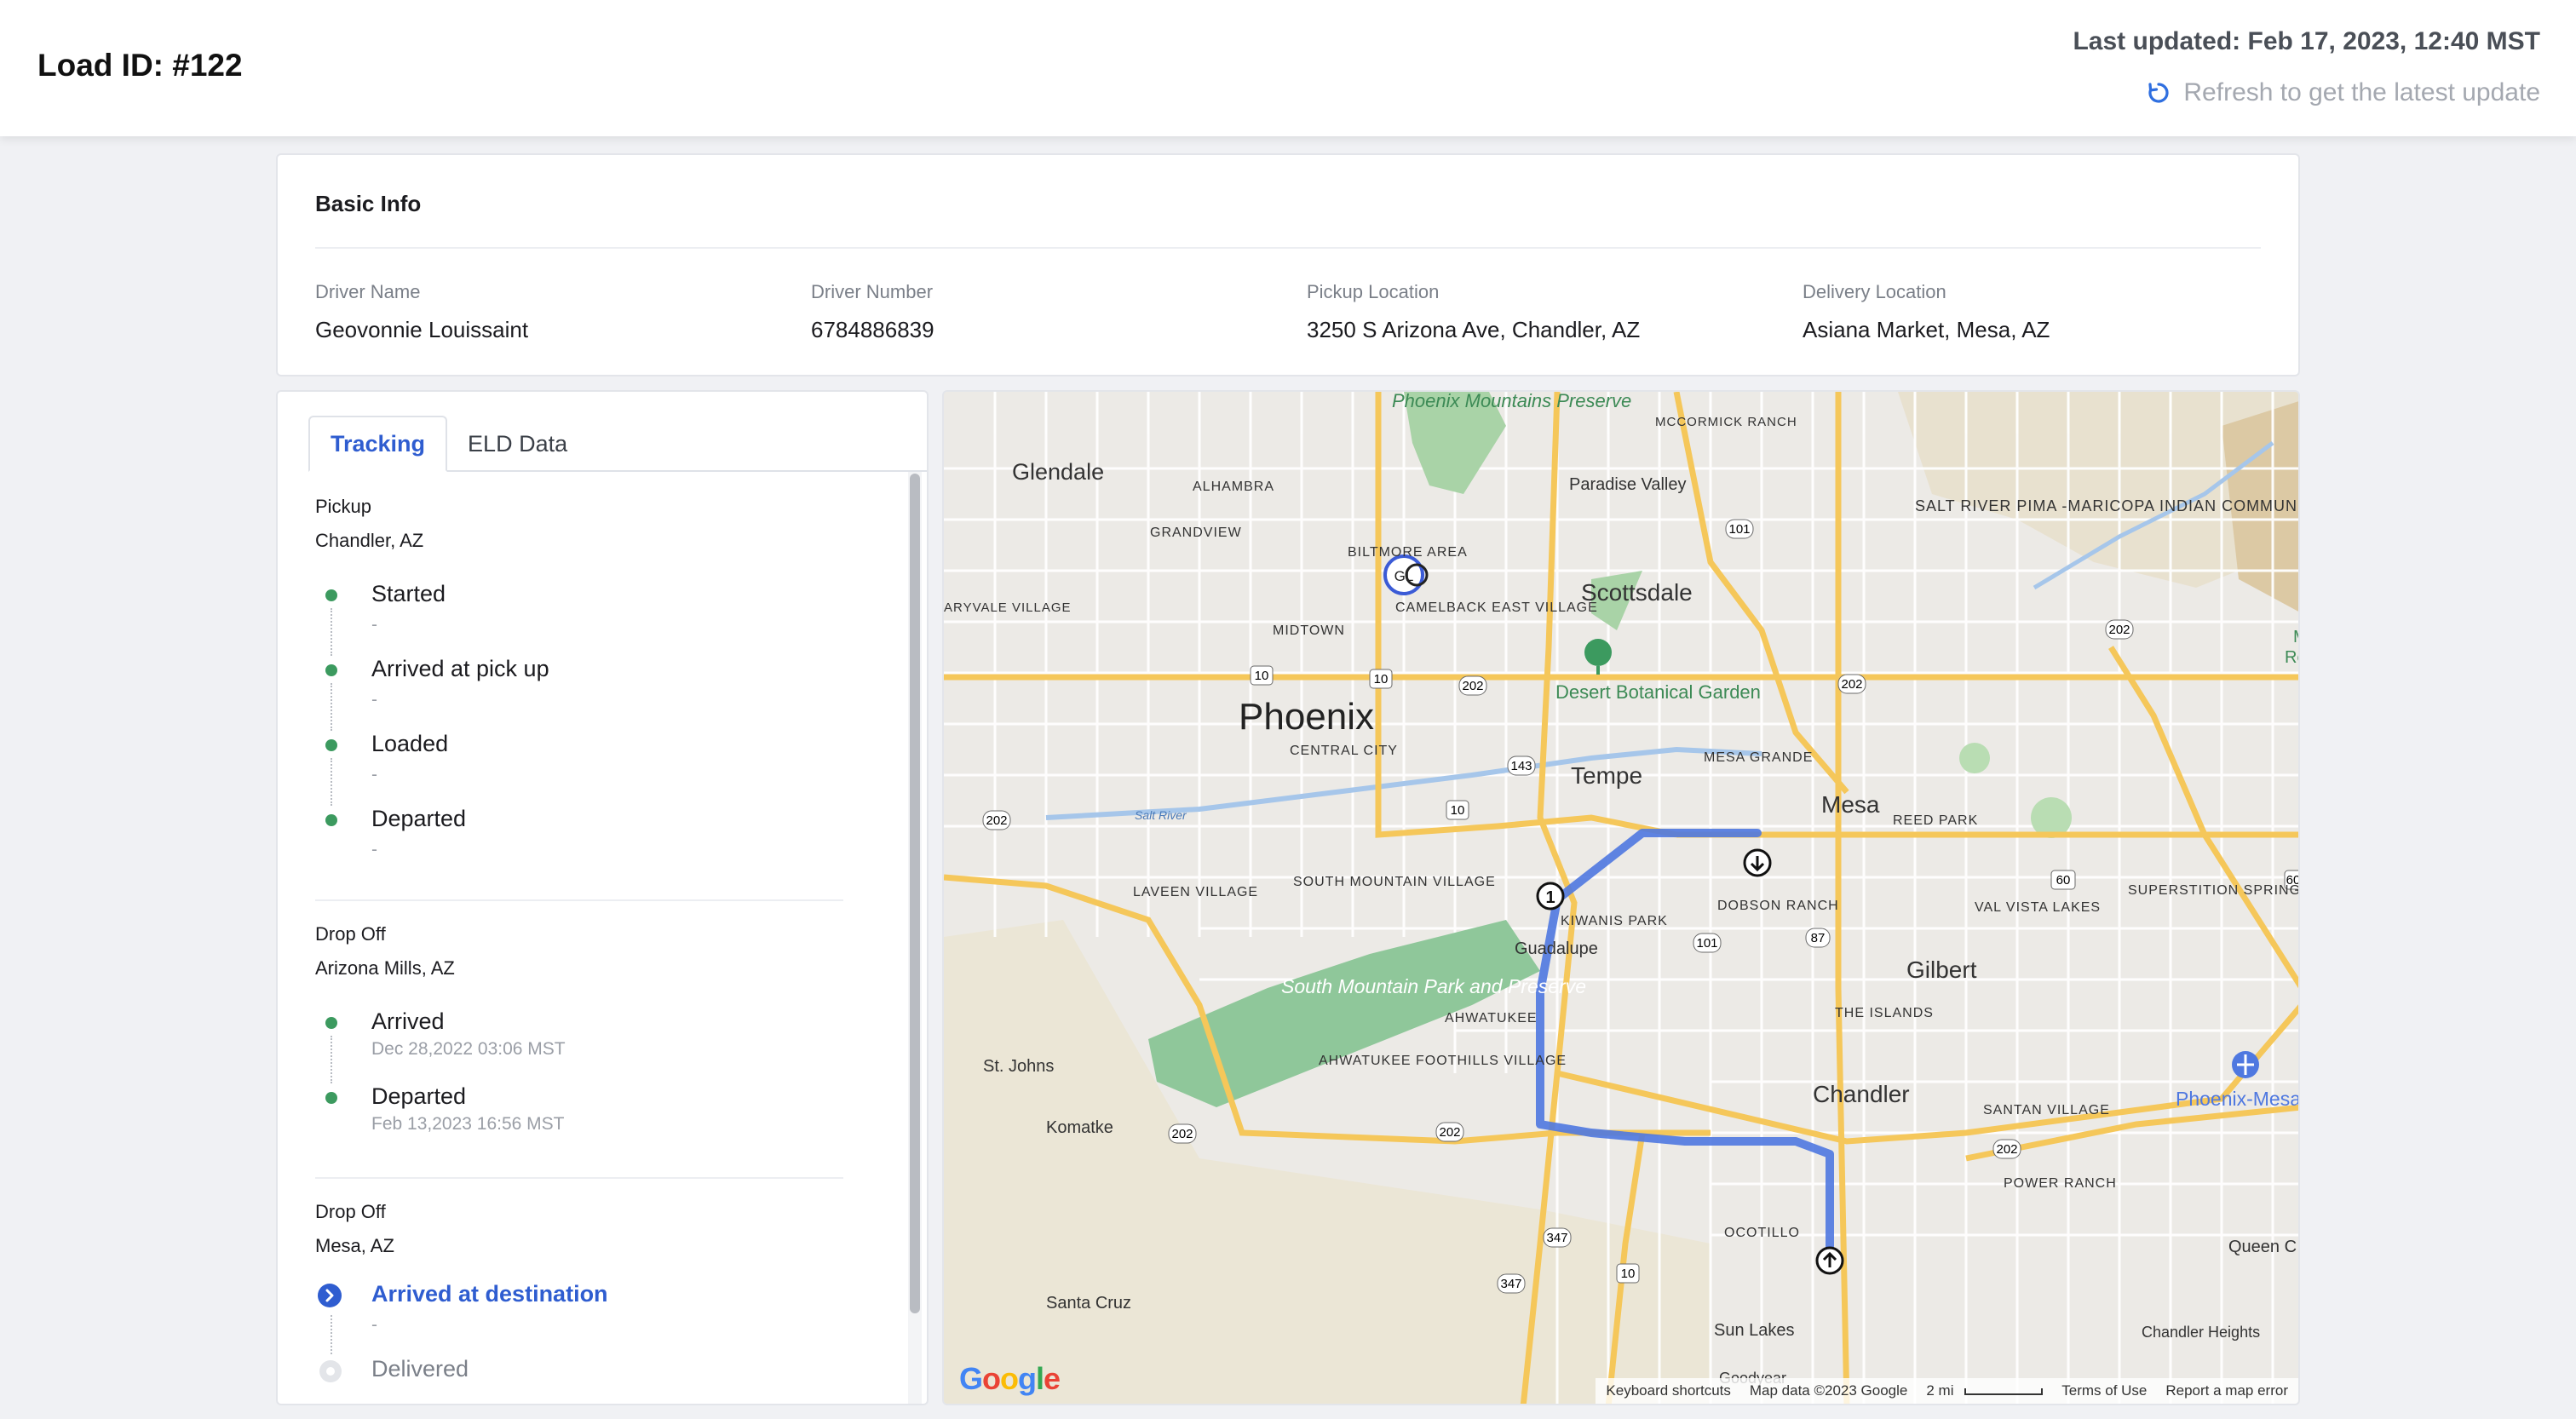 This screenshot has width=2576, height=1419. What do you see at coordinates (2047, 1110) in the screenshot?
I see `svg-text: SANTAN VILLAGE` at bounding box center [2047, 1110].